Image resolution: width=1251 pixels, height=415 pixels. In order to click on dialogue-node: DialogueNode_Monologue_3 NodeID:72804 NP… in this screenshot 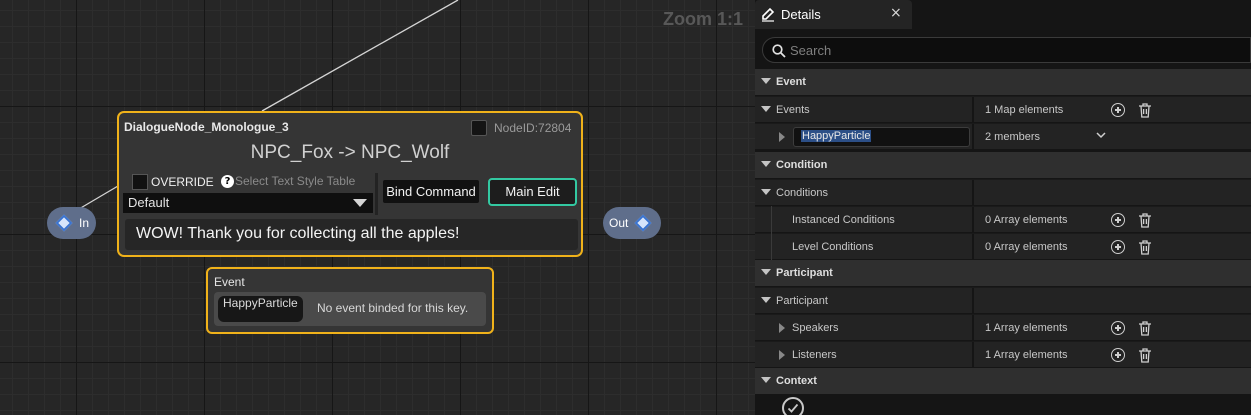, I will do `click(350, 184)`.